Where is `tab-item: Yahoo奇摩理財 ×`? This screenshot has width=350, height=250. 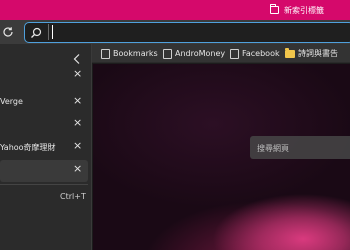
tab-item: Yahoo奇摩理財 × is located at coordinates (44, 148).